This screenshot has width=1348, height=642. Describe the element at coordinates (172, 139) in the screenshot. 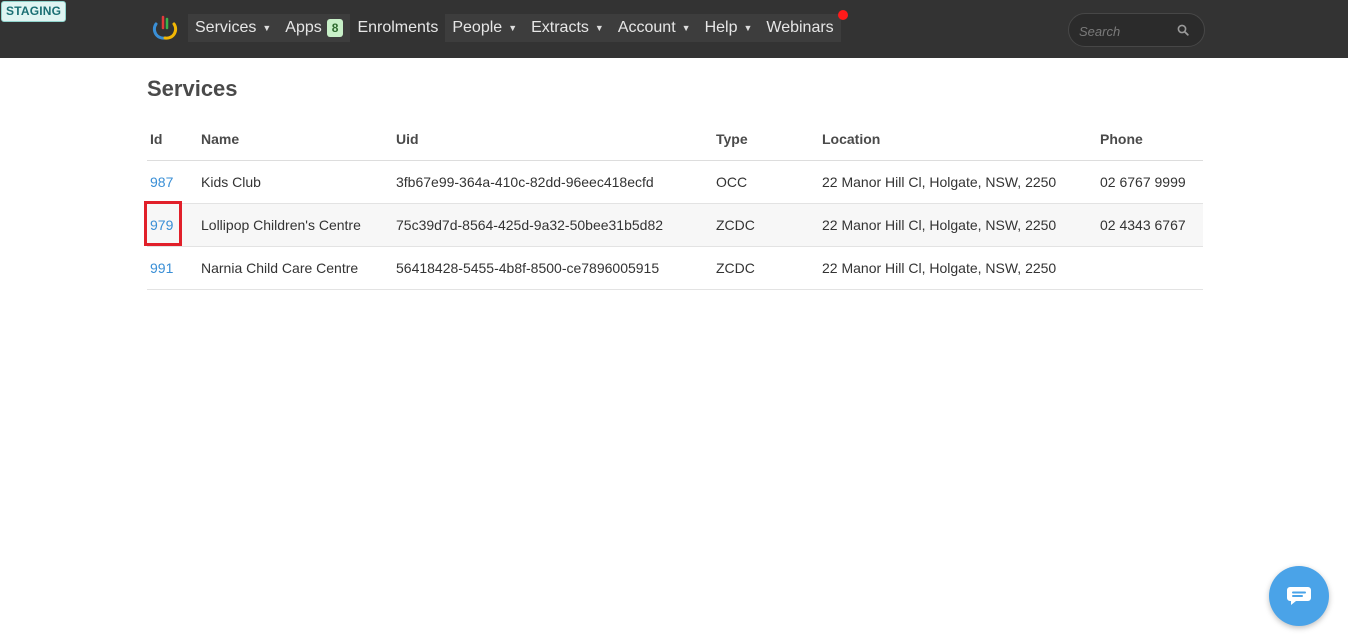

I see `column-header-id: Id` at that location.